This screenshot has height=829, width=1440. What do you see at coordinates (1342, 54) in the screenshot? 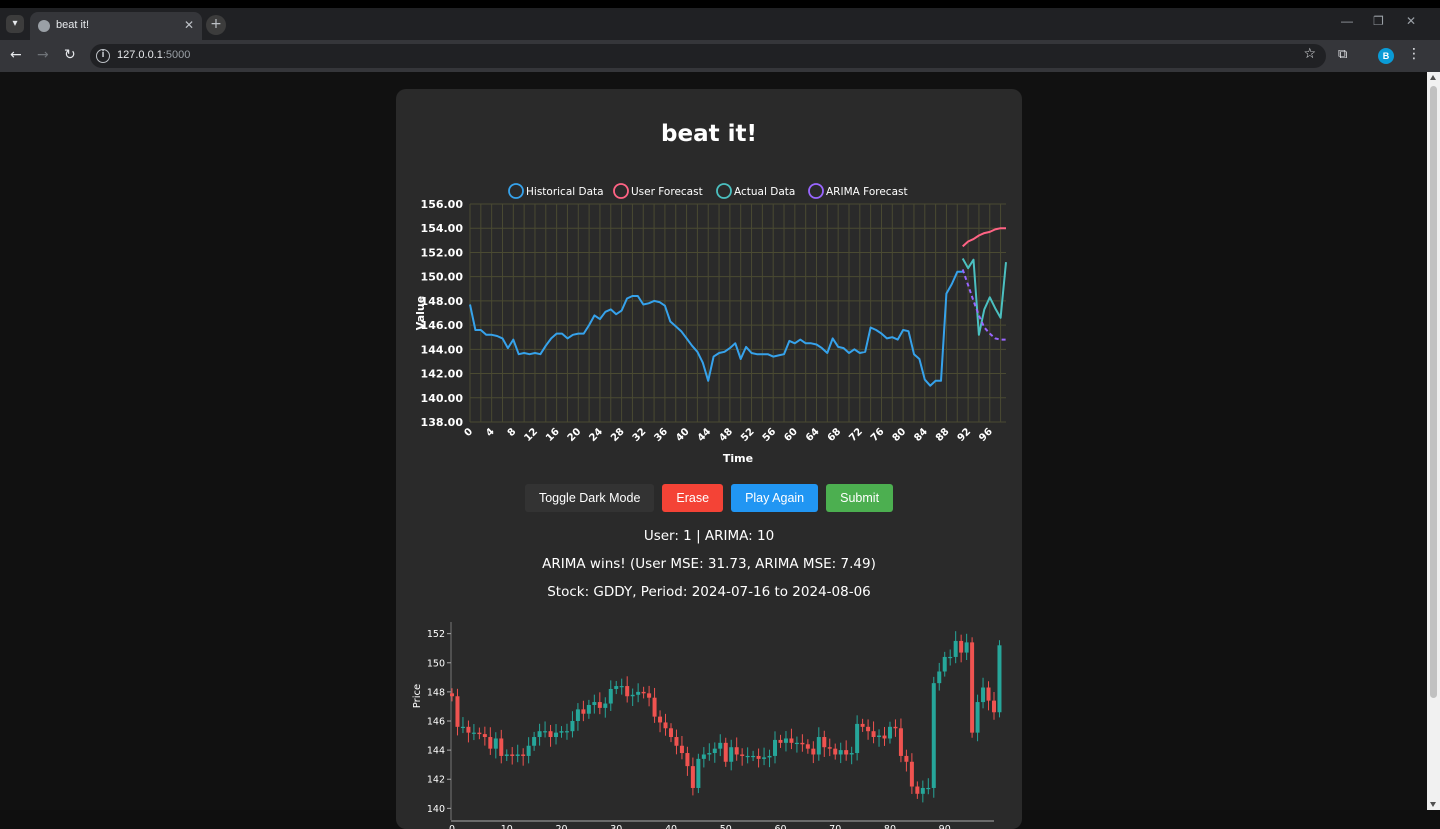
I see `extensions-puzzle-icon: ⧉` at bounding box center [1342, 54].